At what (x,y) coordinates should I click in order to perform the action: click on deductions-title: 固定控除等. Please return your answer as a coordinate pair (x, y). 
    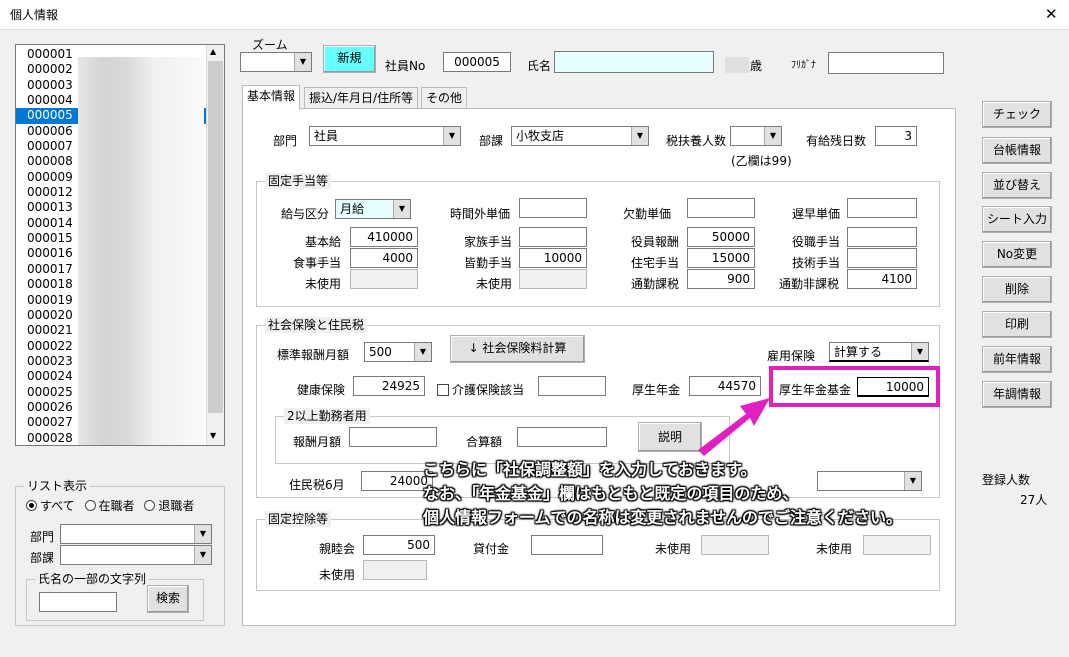
    Looking at the image, I should click on (298, 519).